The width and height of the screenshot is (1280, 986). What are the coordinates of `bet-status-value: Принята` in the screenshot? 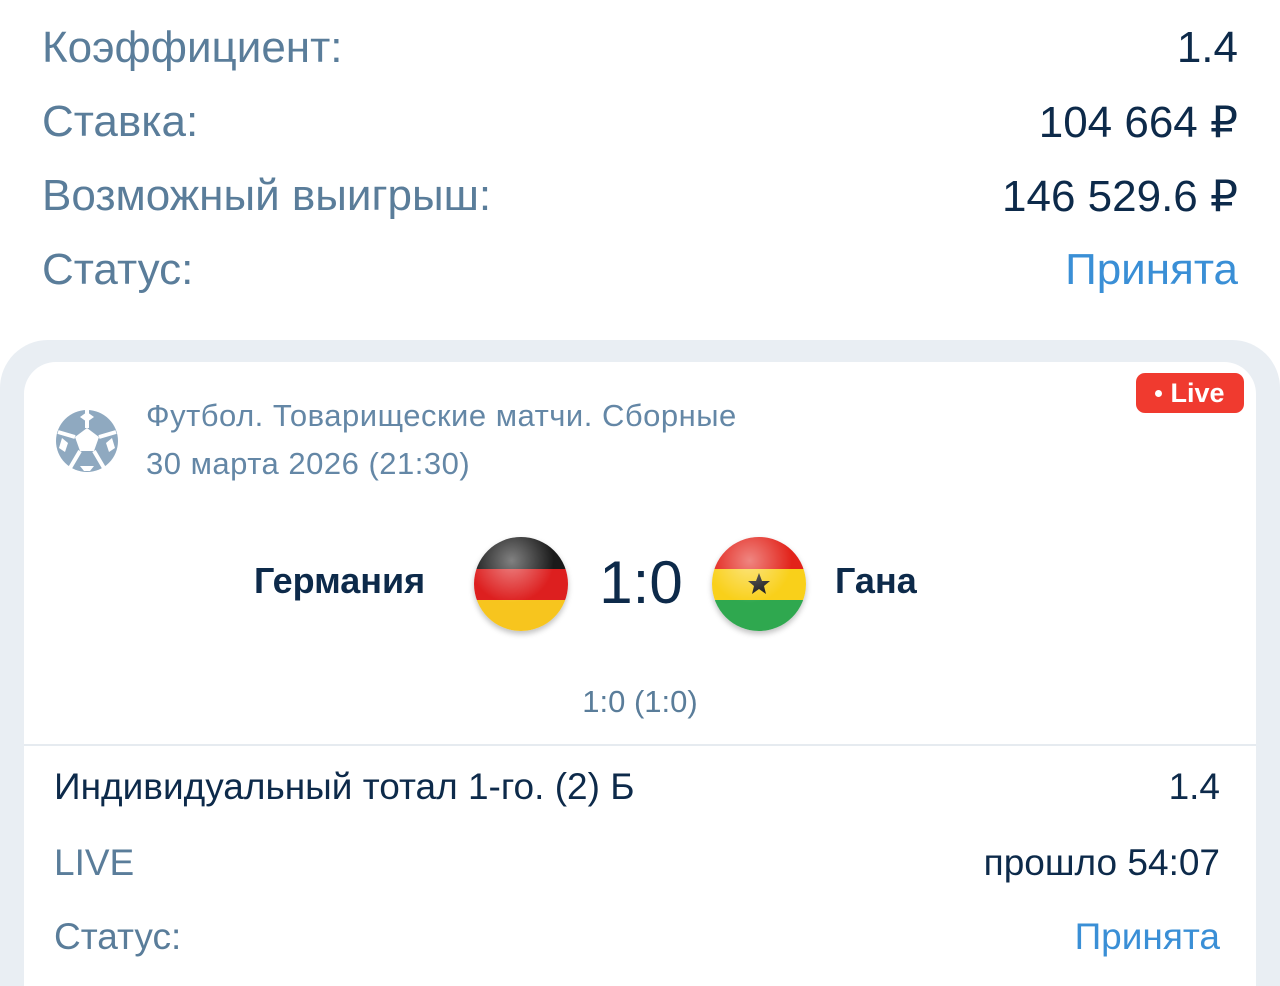 It's located at (1147, 936).